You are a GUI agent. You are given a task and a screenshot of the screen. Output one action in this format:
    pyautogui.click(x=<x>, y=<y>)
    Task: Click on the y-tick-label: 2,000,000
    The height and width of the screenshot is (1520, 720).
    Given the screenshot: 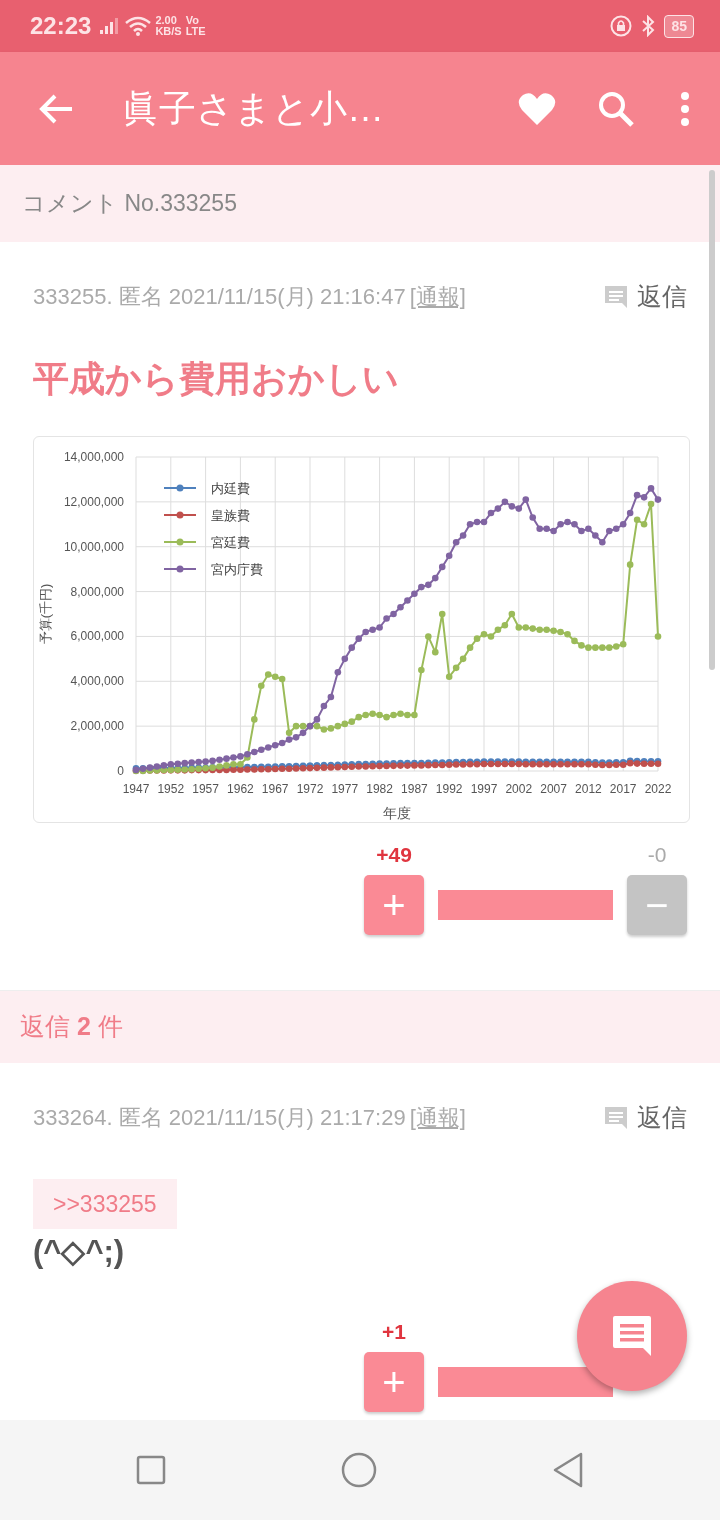 What is the action you would take?
    pyautogui.click(x=97, y=725)
    